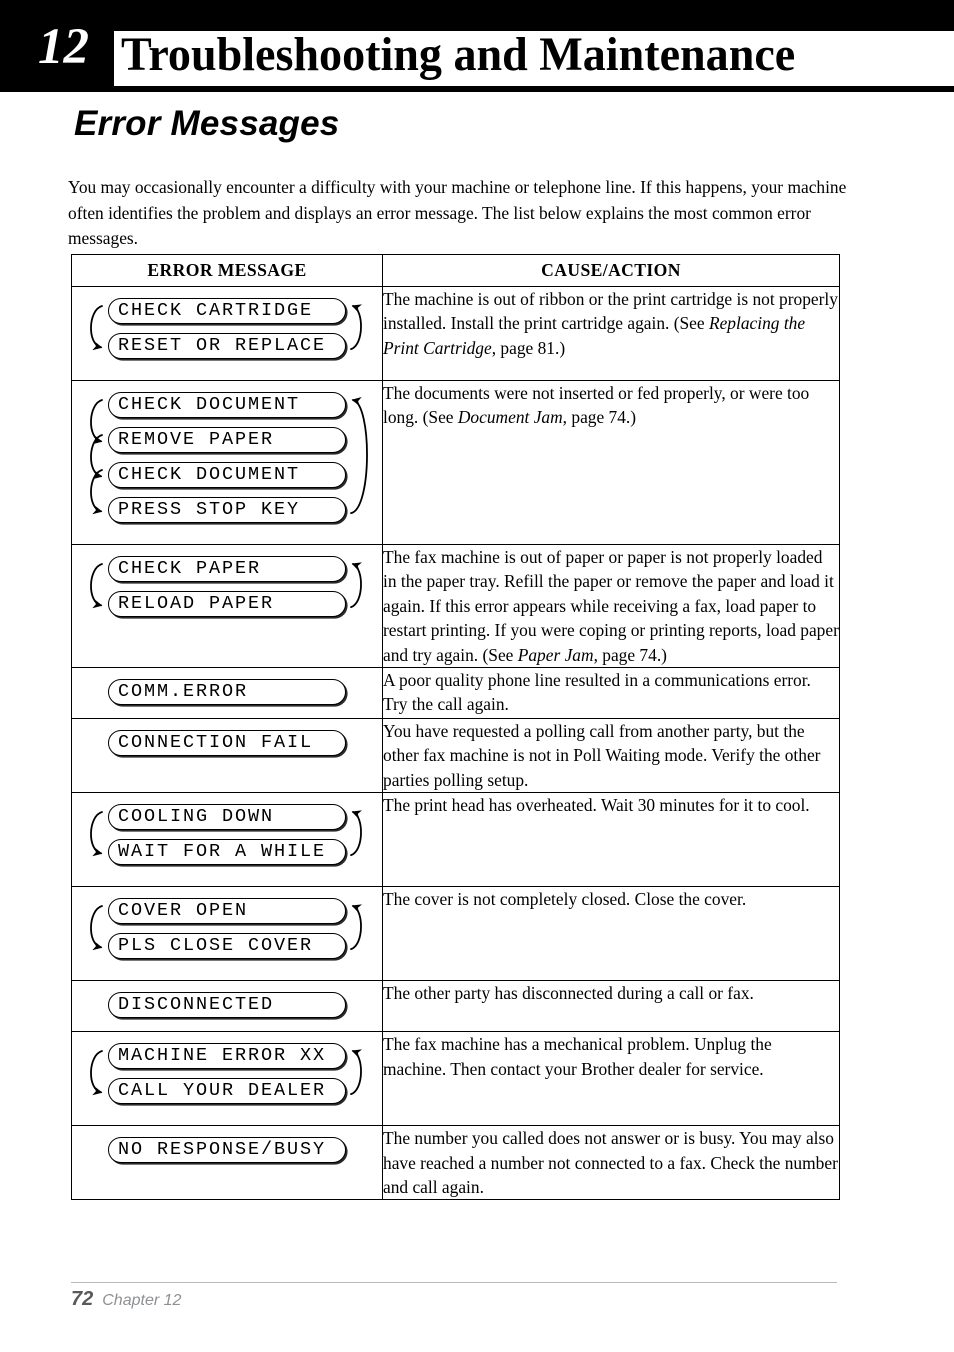  I want to click on lcd-display-group: CHECK CARTRIDGE RESET OR REPLACE, so click(227, 333).